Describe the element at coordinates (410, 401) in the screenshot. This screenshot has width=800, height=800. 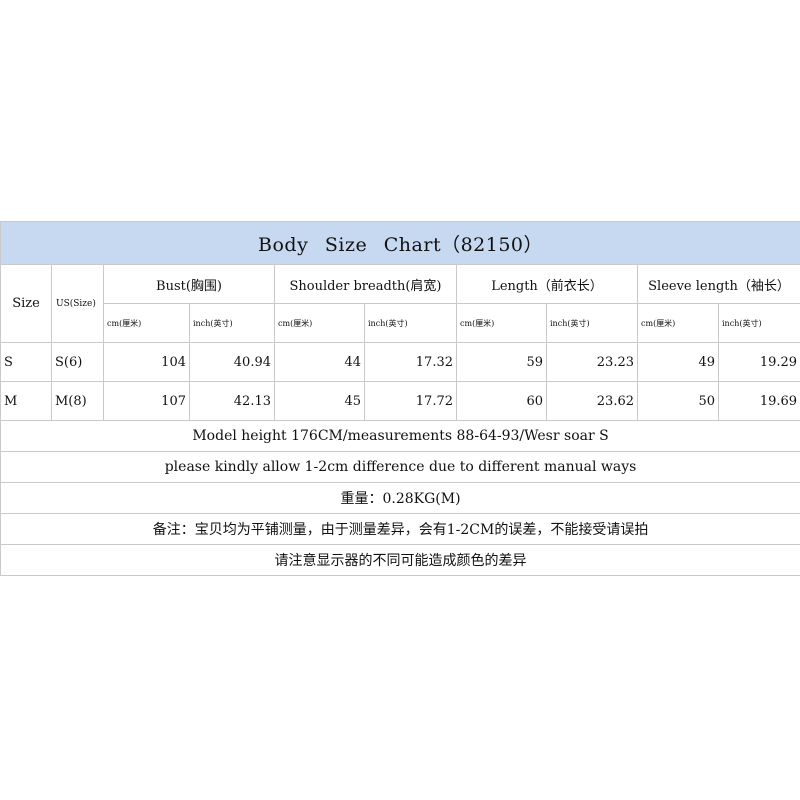
I see `shoulder-inch-value: 17.72` at that location.